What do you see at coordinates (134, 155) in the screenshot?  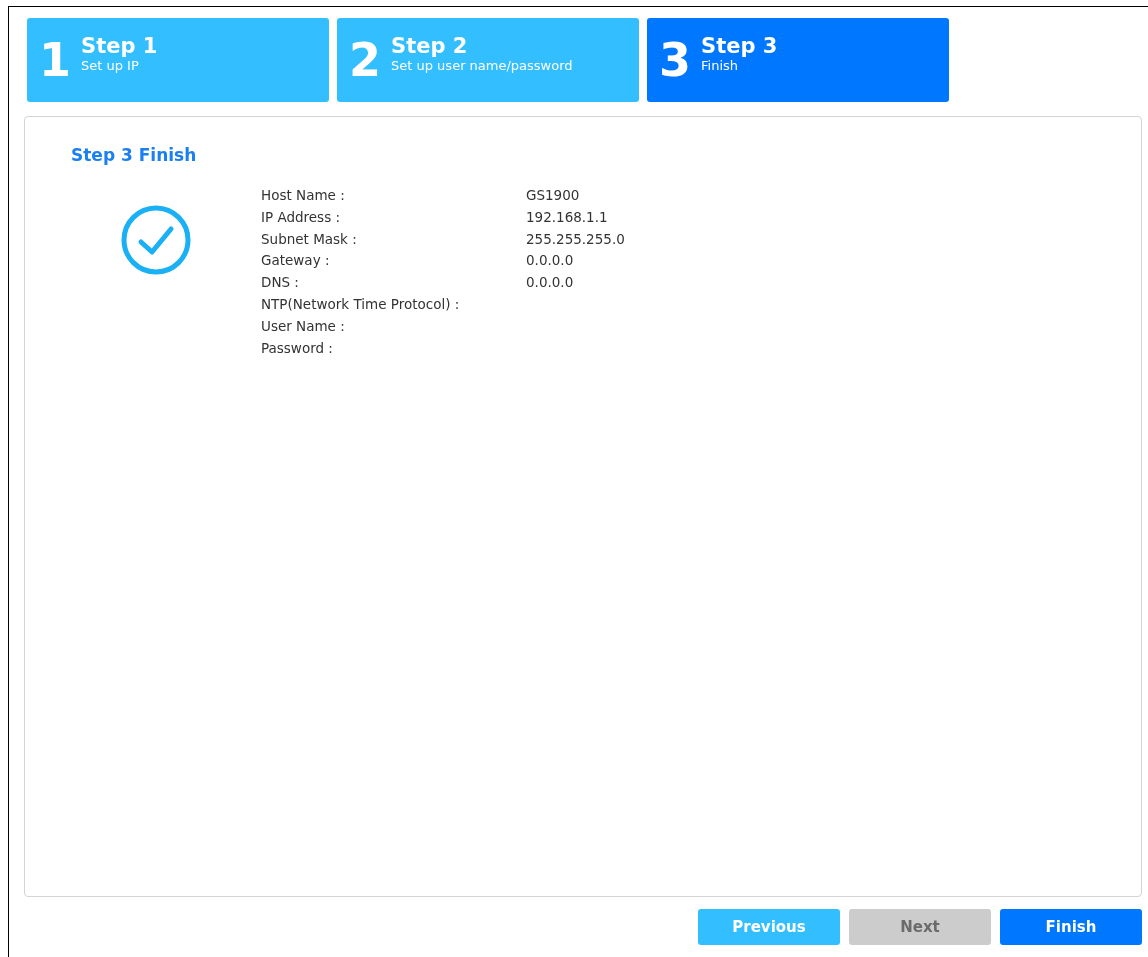 I see `panel-heading: Step 3 Finish` at bounding box center [134, 155].